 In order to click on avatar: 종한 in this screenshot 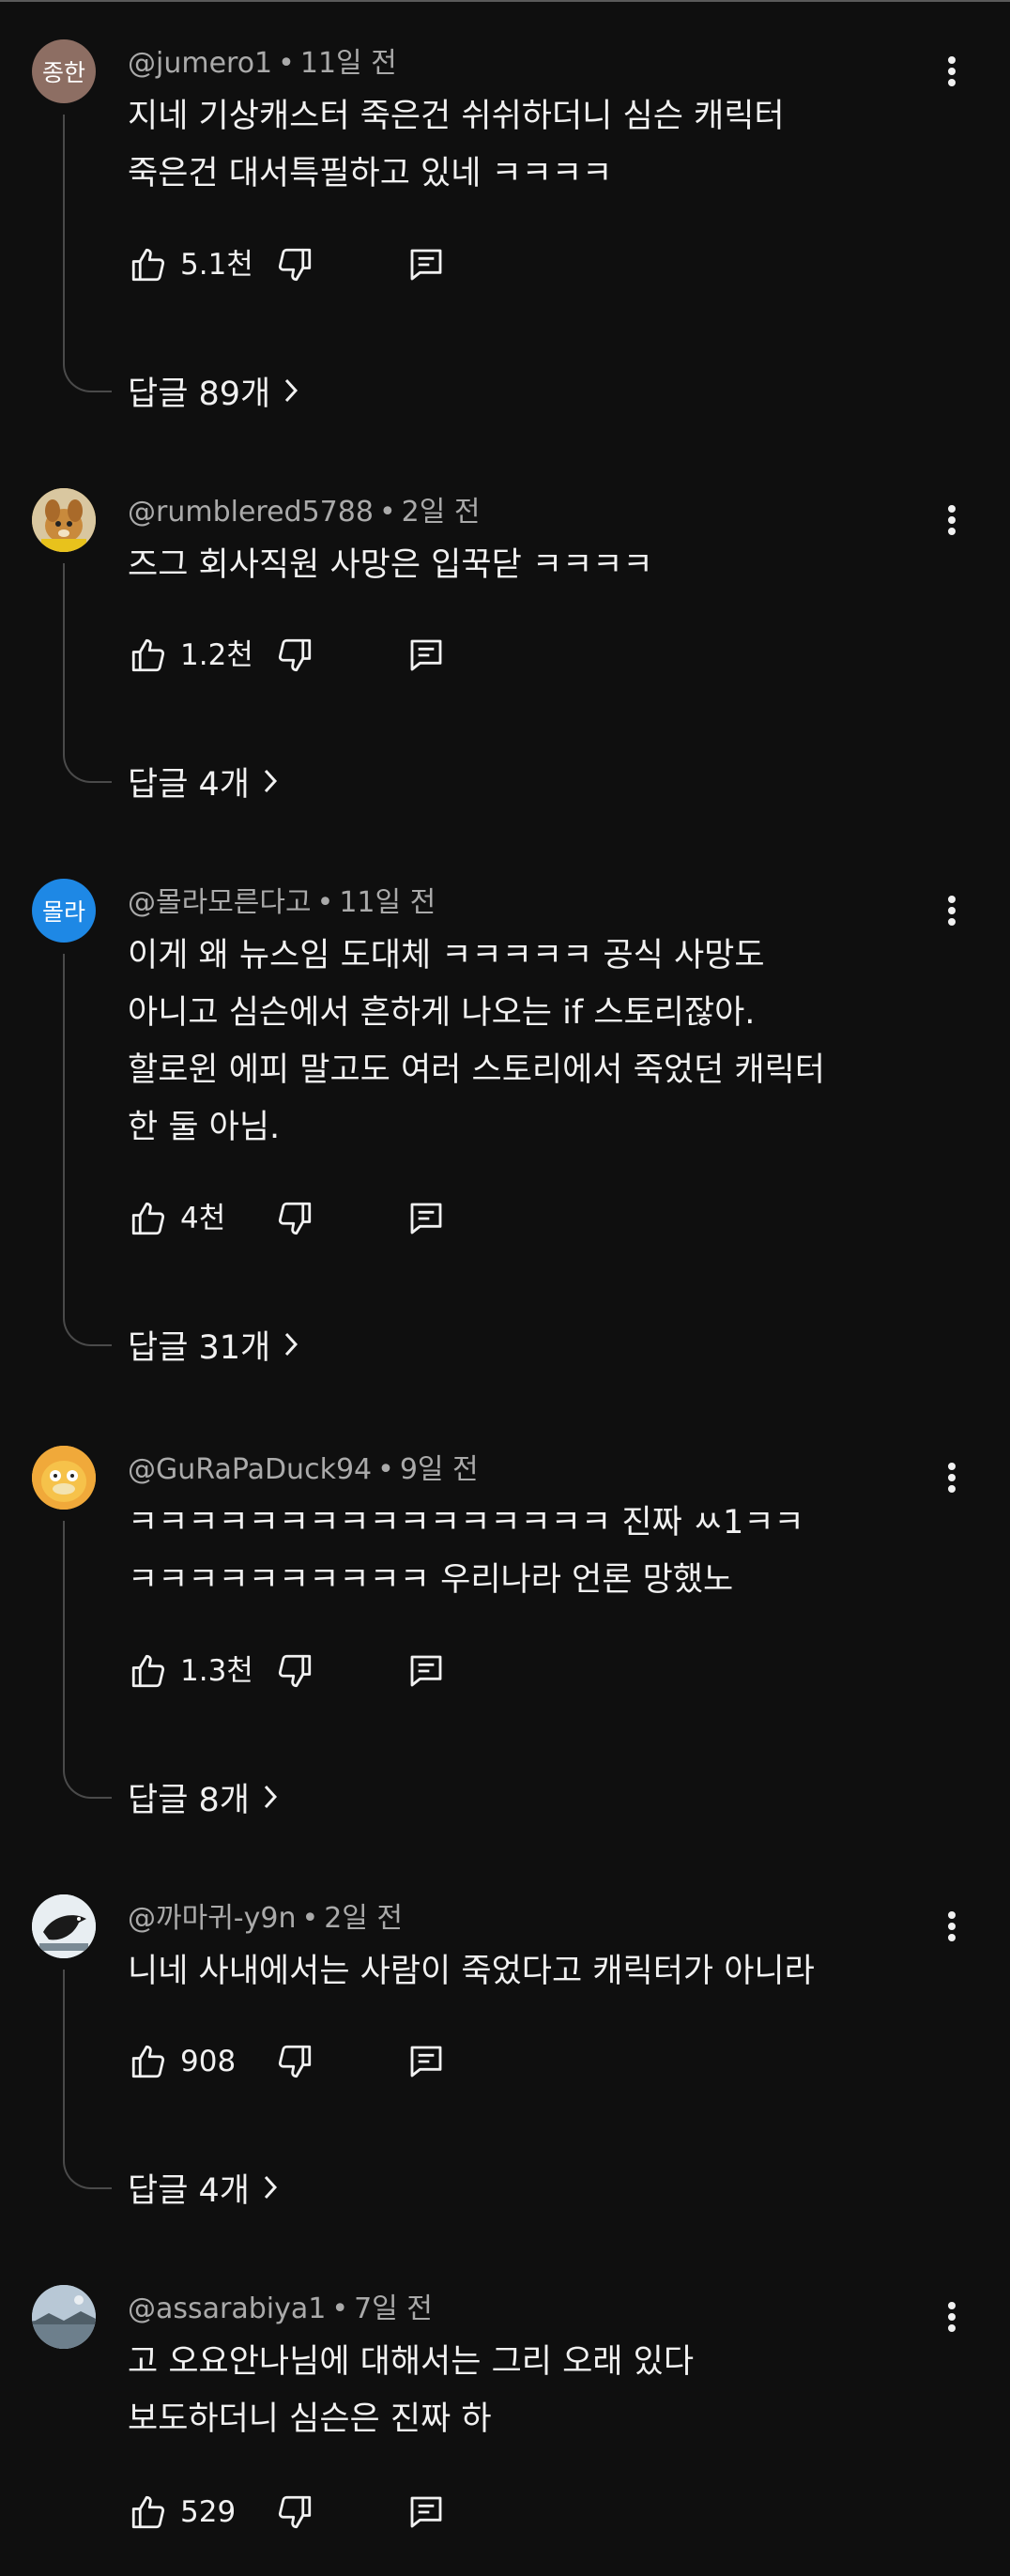, I will do `click(64, 71)`.